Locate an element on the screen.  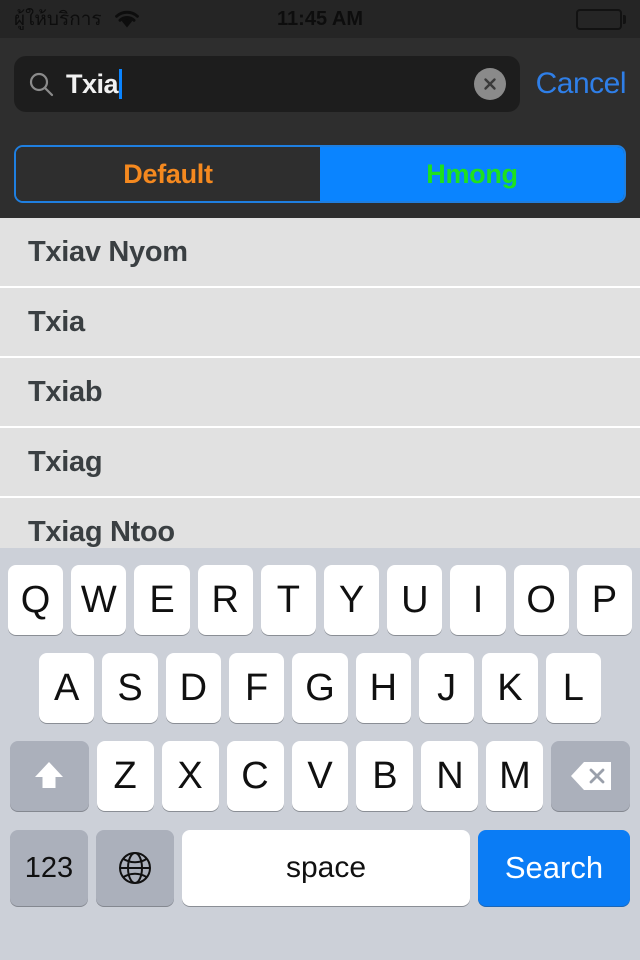
segmented-control: Default Hmong is located at coordinates (320, 174).